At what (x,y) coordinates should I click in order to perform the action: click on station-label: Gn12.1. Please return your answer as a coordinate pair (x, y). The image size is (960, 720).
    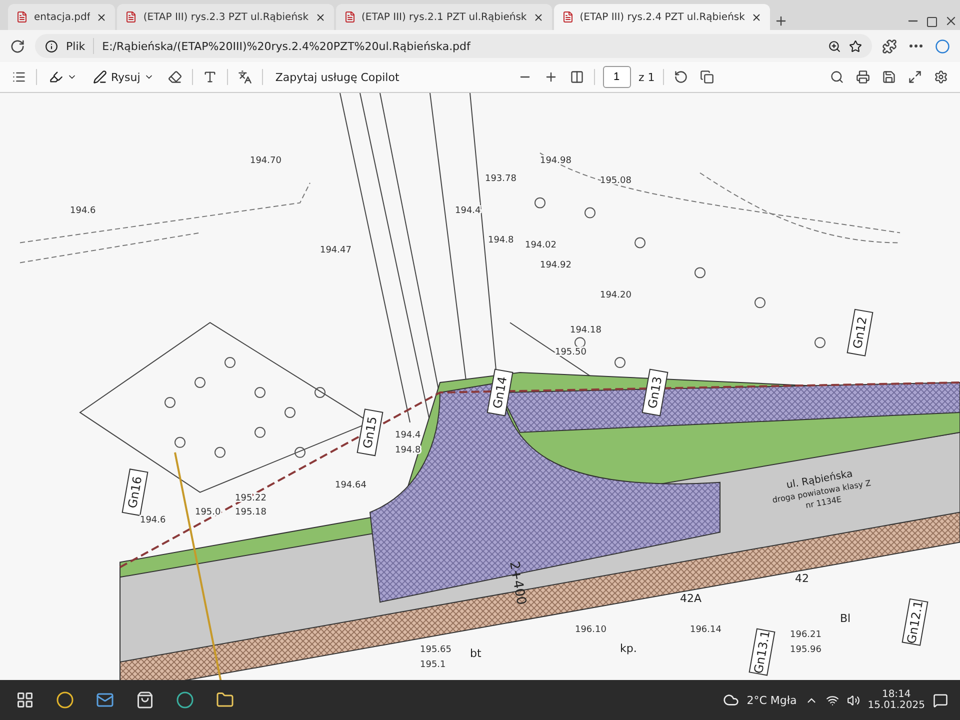
    Looking at the image, I should click on (915, 622).